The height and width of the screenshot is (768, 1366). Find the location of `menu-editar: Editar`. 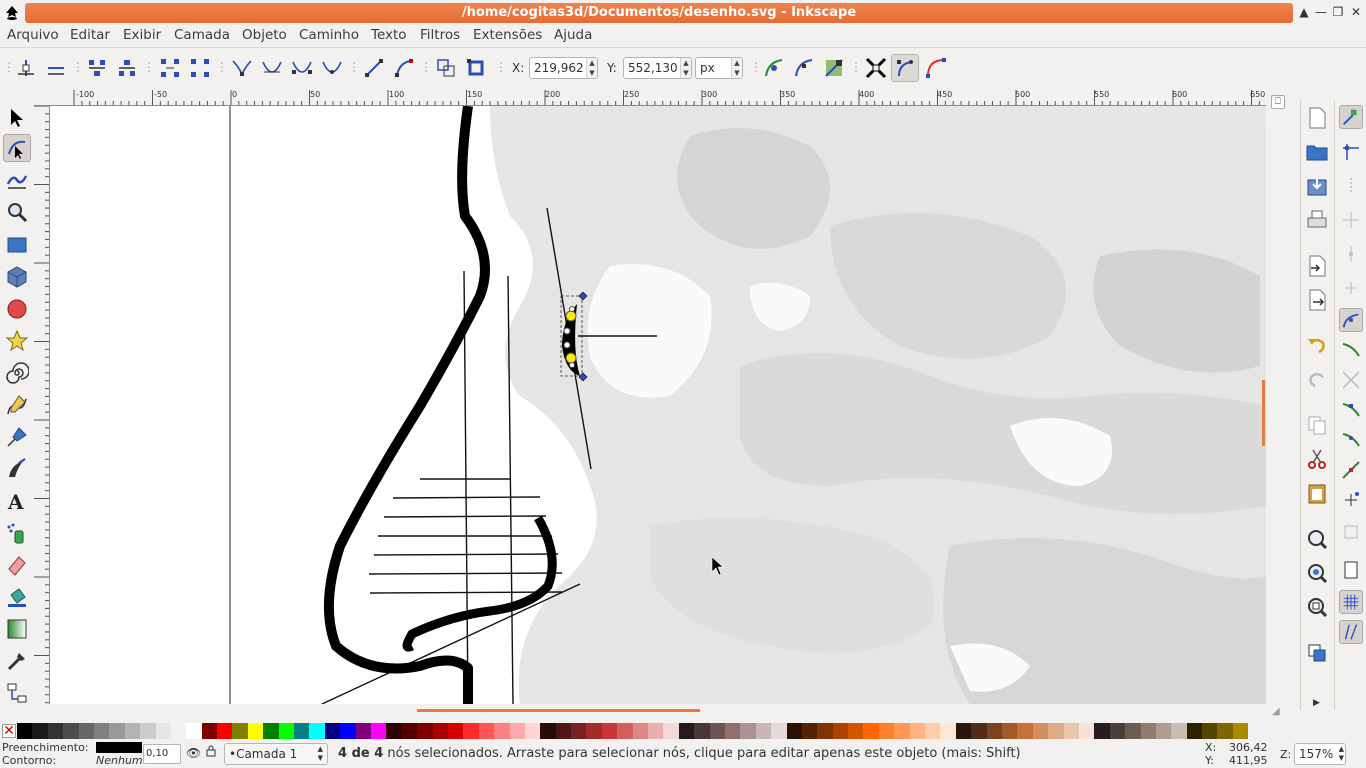

menu-editar: Editar is located at coordinates (90, 35).